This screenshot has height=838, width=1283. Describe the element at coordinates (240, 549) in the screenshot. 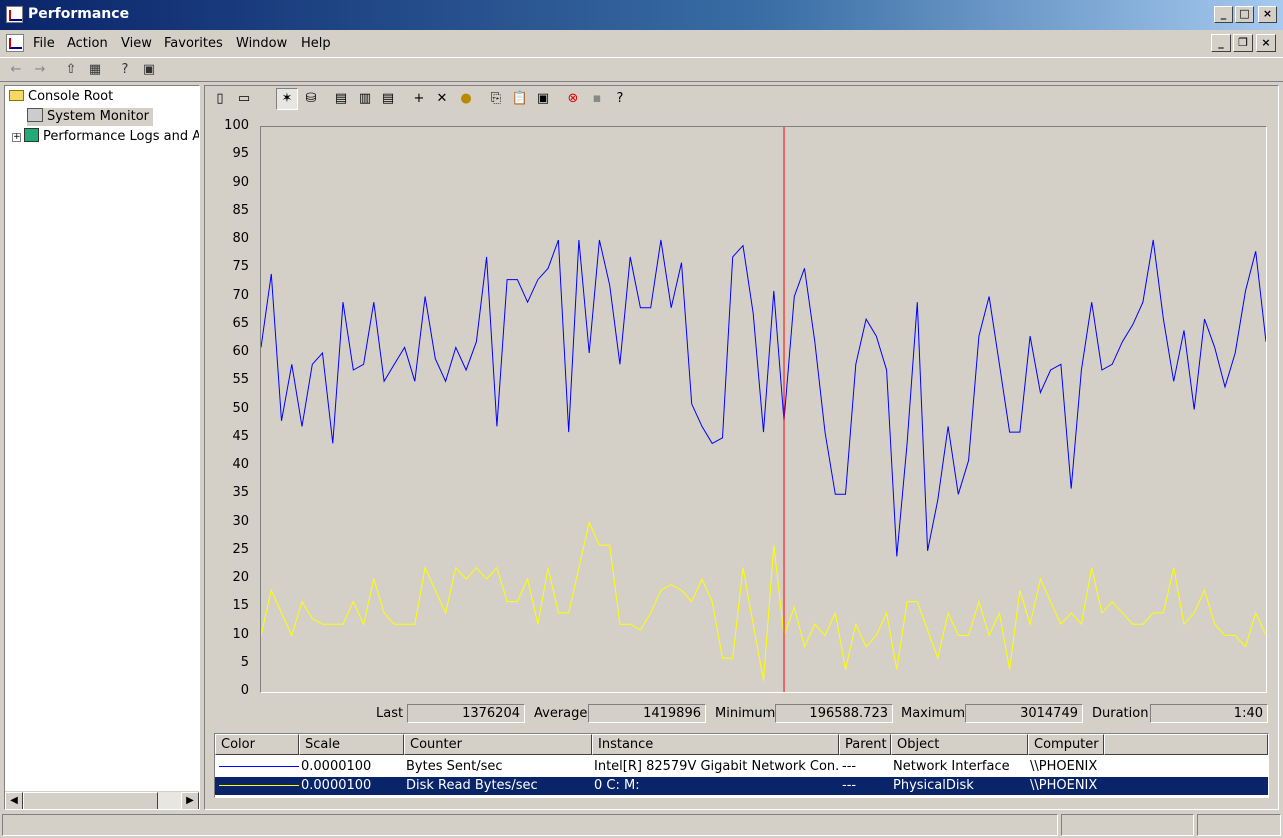

I see `y-tick-label: 25` at that location.